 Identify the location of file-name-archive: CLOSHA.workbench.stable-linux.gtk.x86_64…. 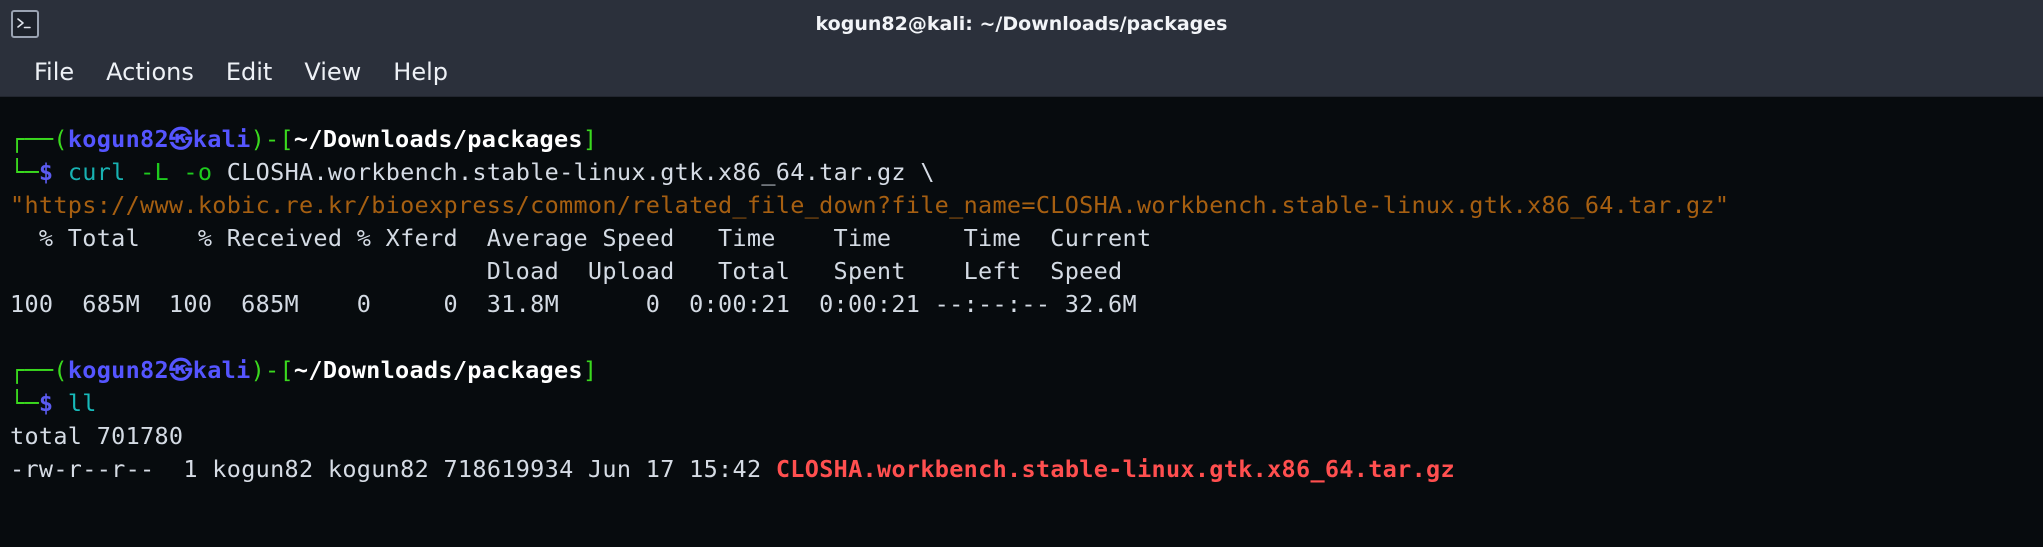
(1115, 469).